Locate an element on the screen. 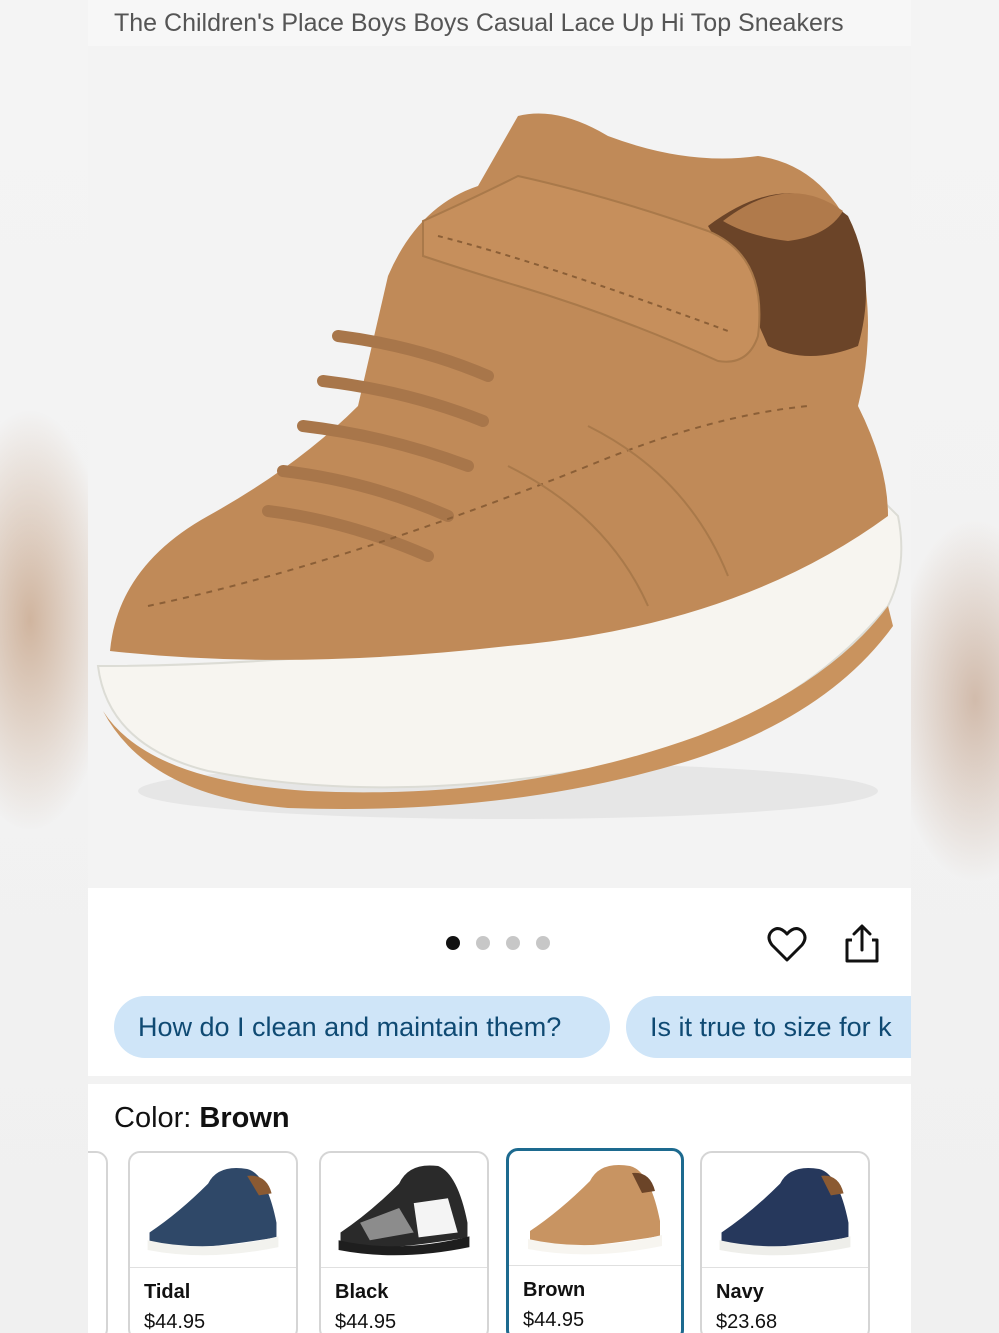  heart-icon is located at coordinates (787, 944).